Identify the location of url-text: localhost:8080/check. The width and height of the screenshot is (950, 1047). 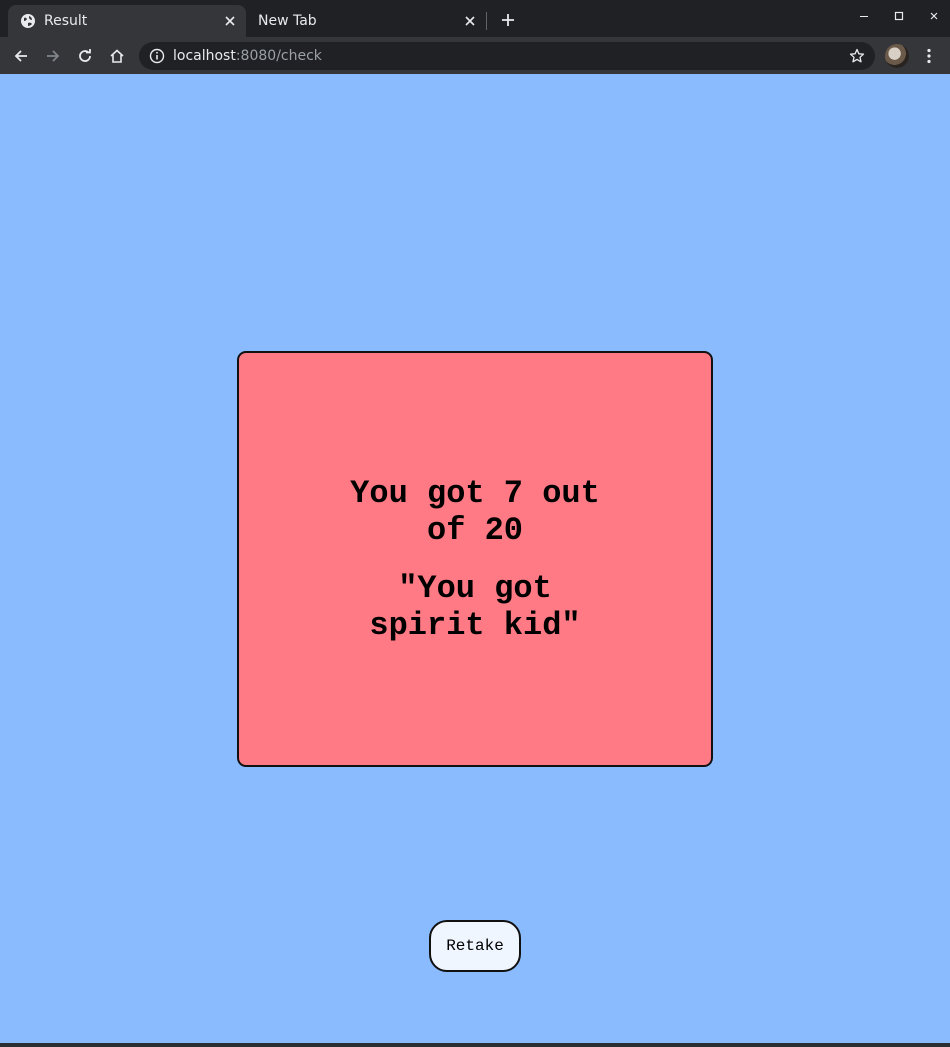
(247, 56).